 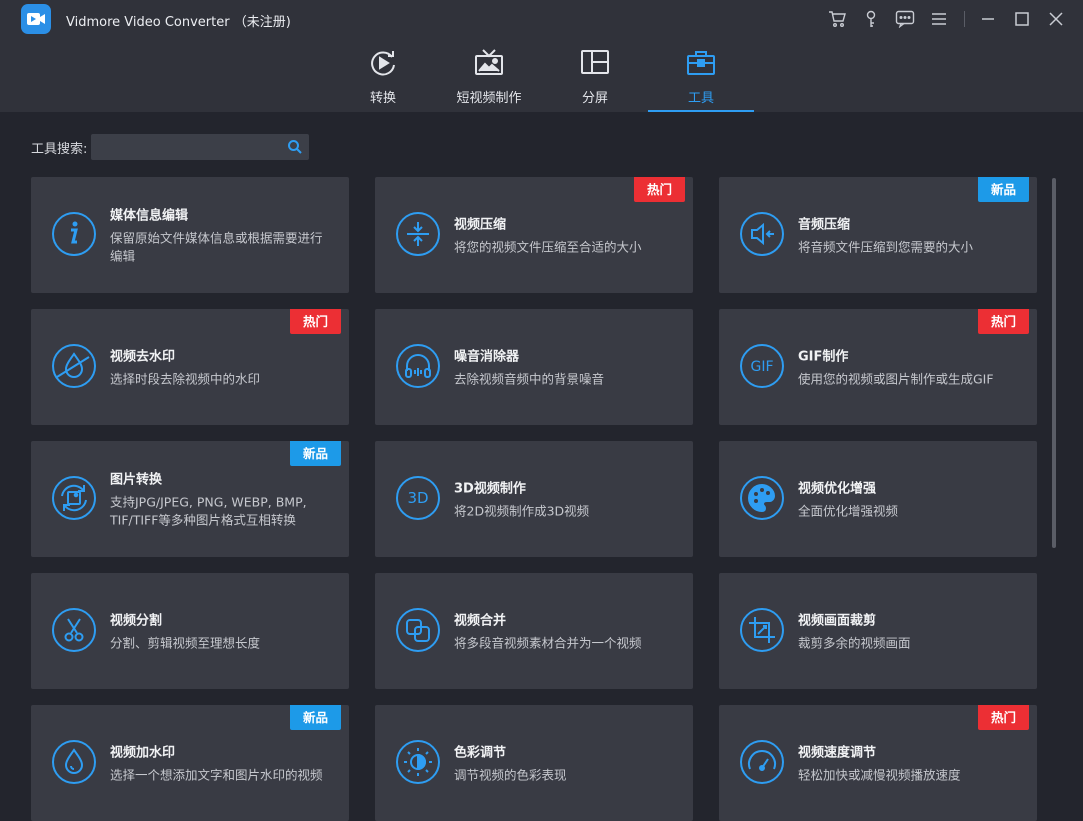 I want to click on tool-desc: 使用您的视频或图片制作或生成GIF, so click(x=896, y=379).